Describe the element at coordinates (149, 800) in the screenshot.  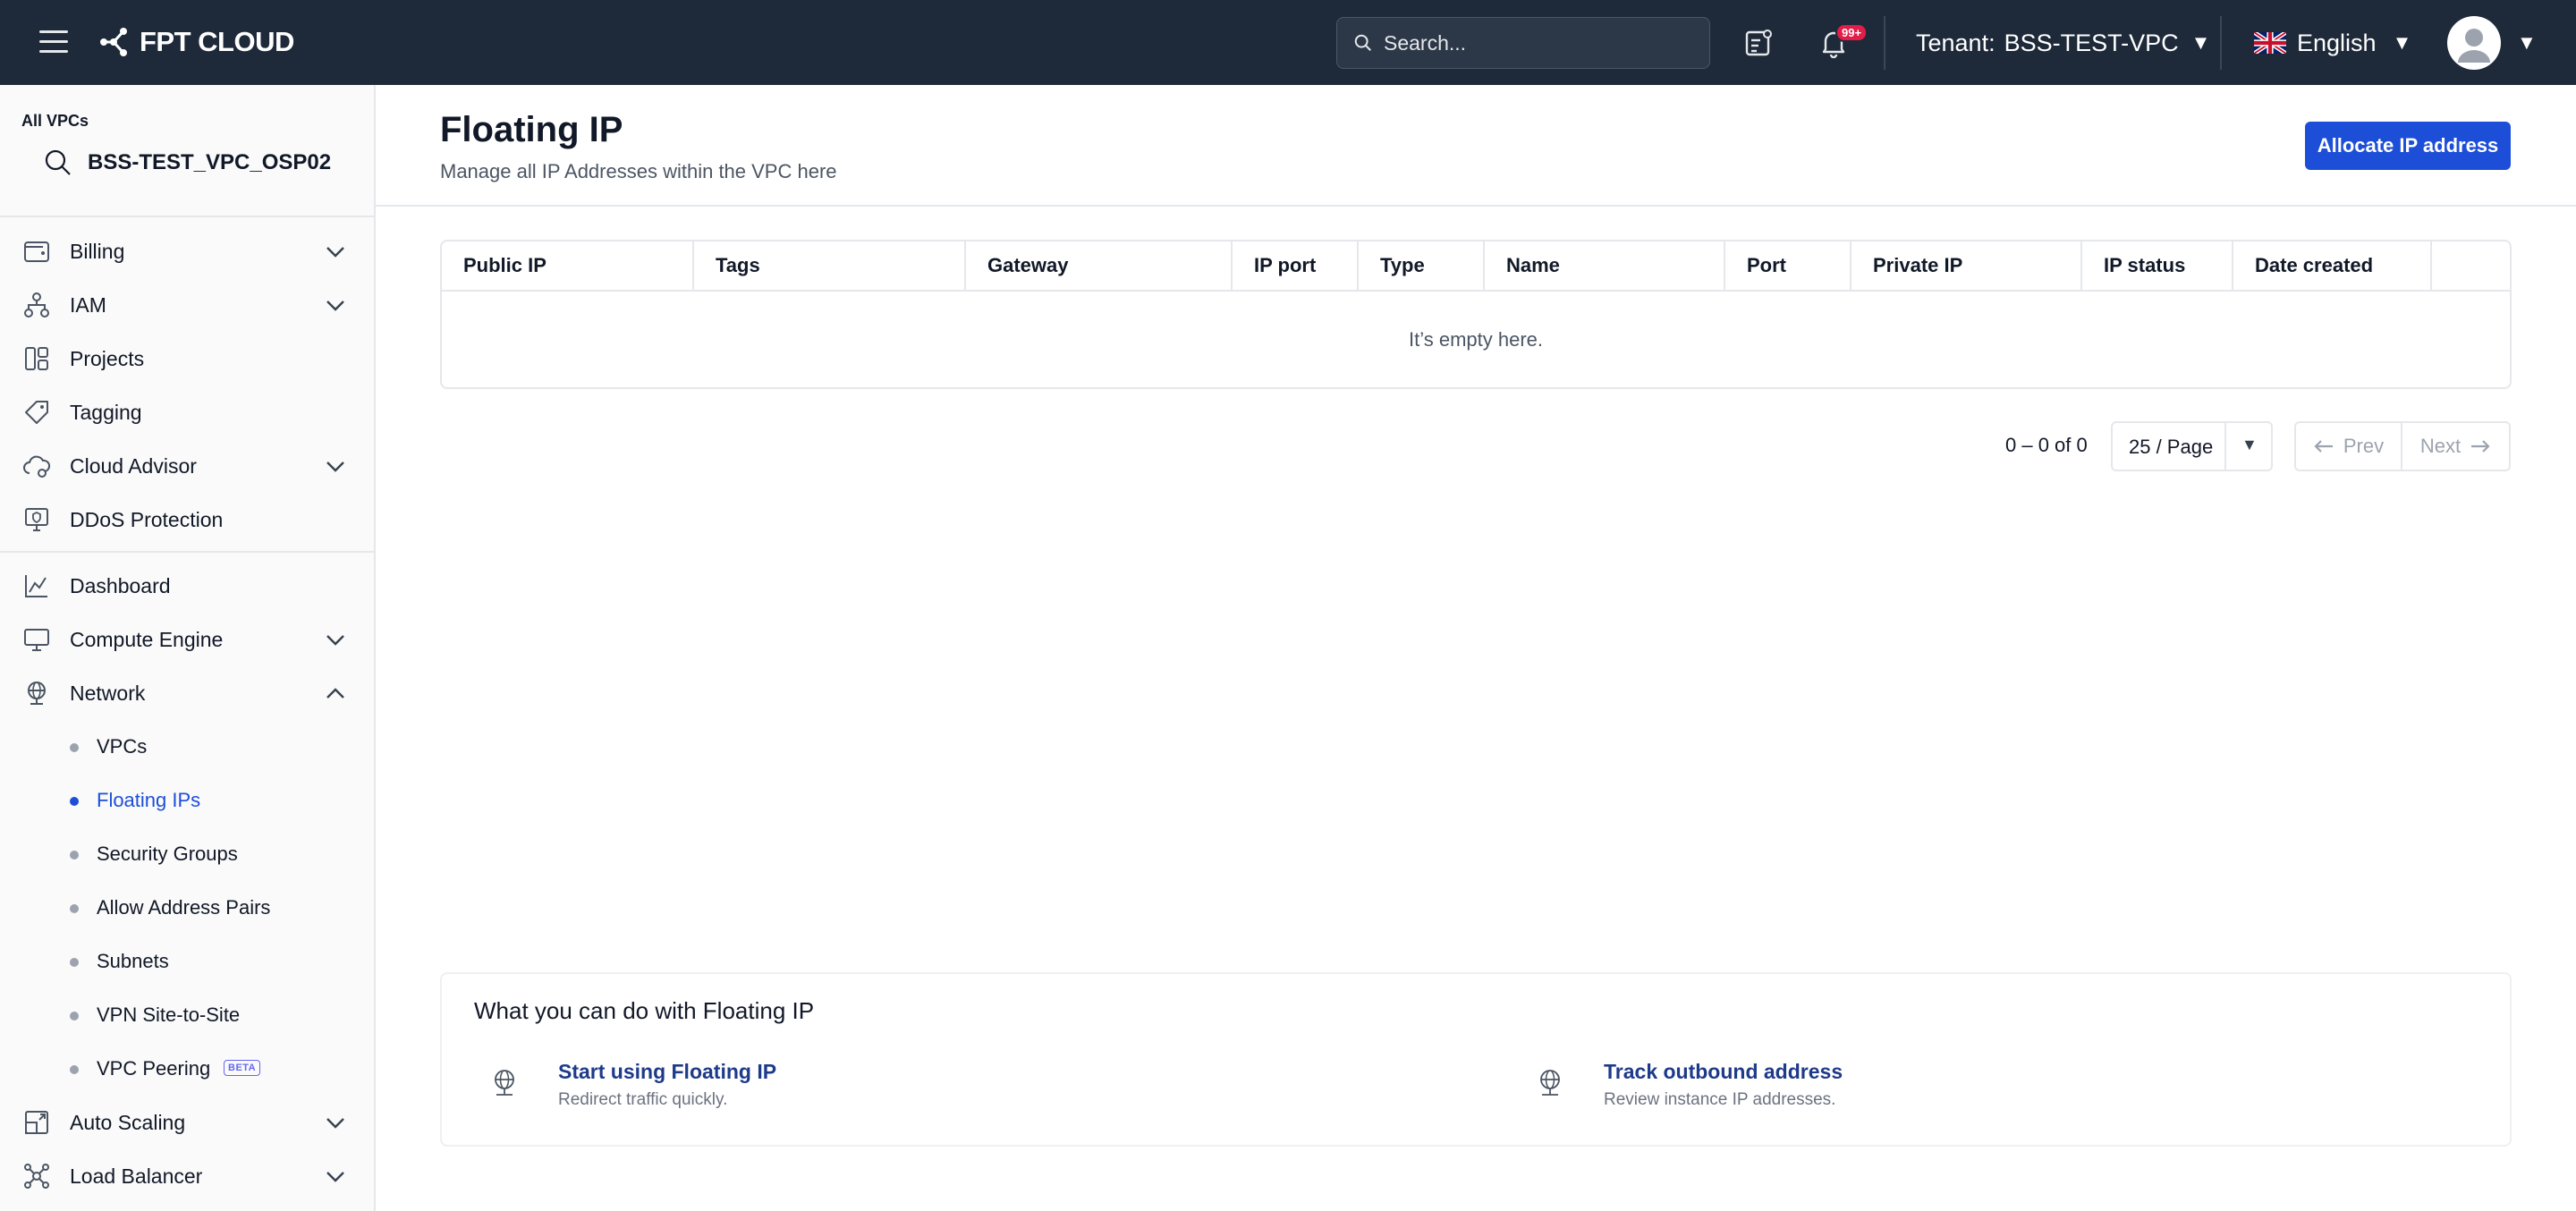
I see `sidebar-subitem-label: Floating IPs` at that location.